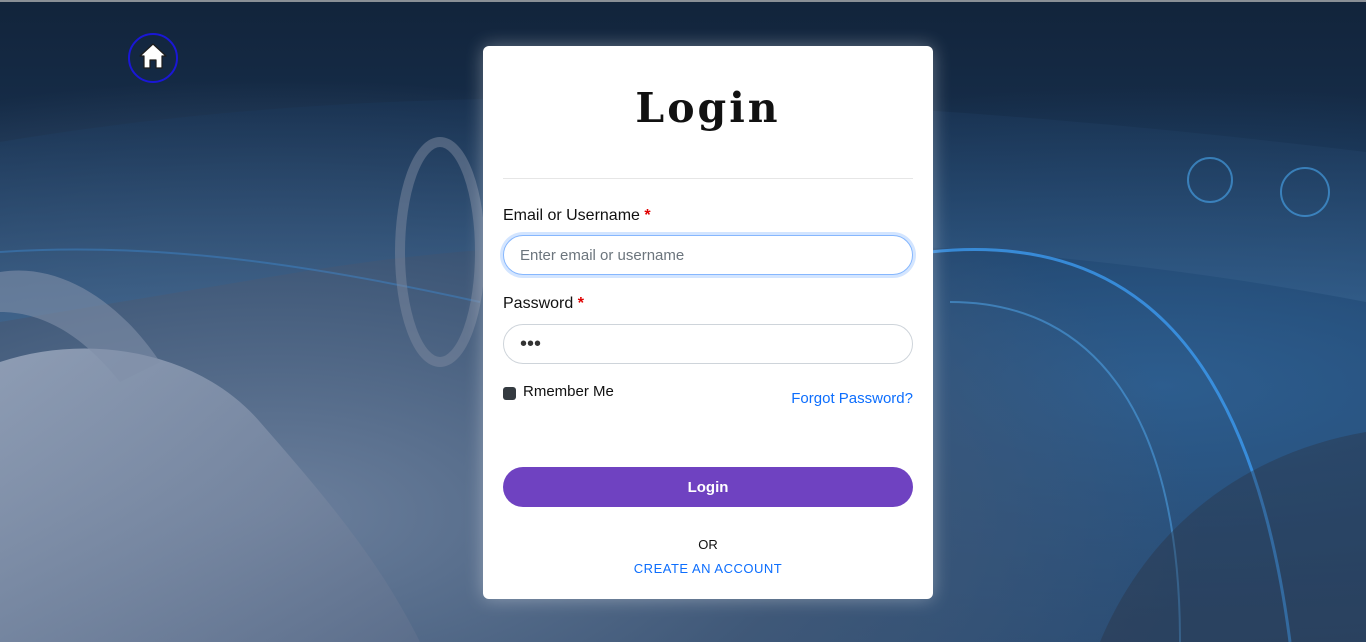 The image size is (1366, 642). What do you see at coordinates (852, 398) in the screenshot?
I see `forgot-password-link: Forgot Password?` at bounding box center [852, 398].